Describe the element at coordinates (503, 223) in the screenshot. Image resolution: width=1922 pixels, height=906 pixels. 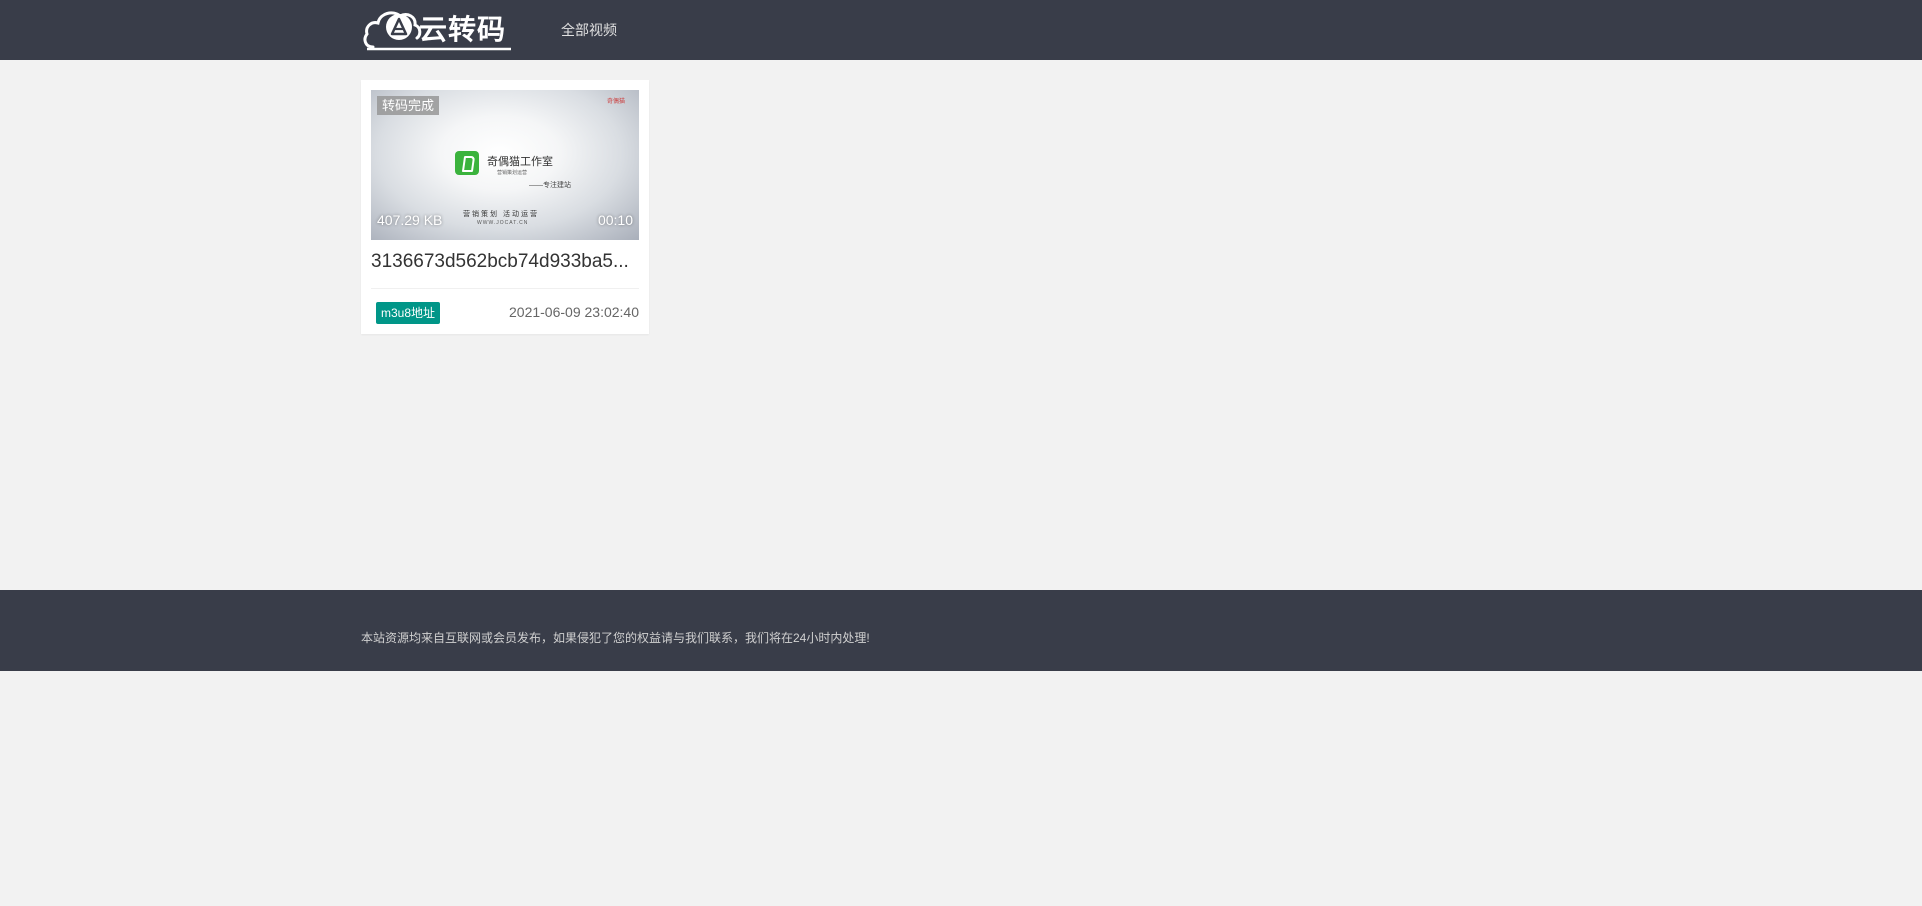
I see `thumbnail-url: WWW.JOCAT.CN` at that location.